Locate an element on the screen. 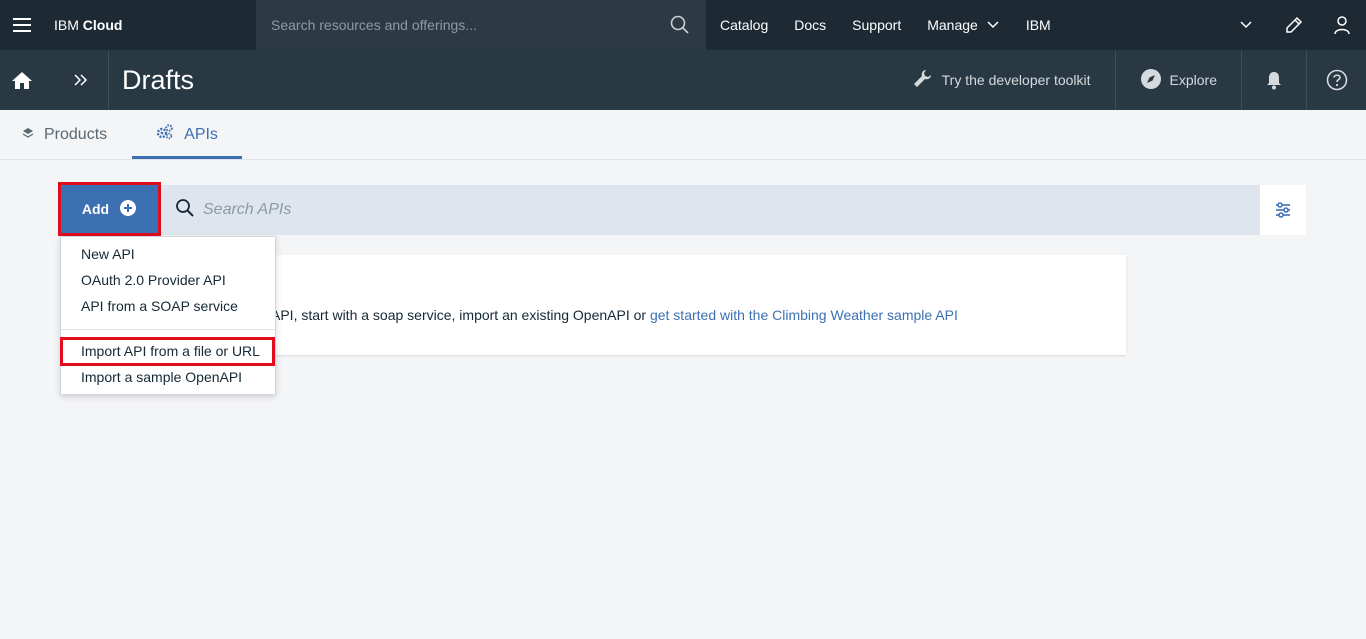  nav-account: IBM is located at coordinates (1038, 25).